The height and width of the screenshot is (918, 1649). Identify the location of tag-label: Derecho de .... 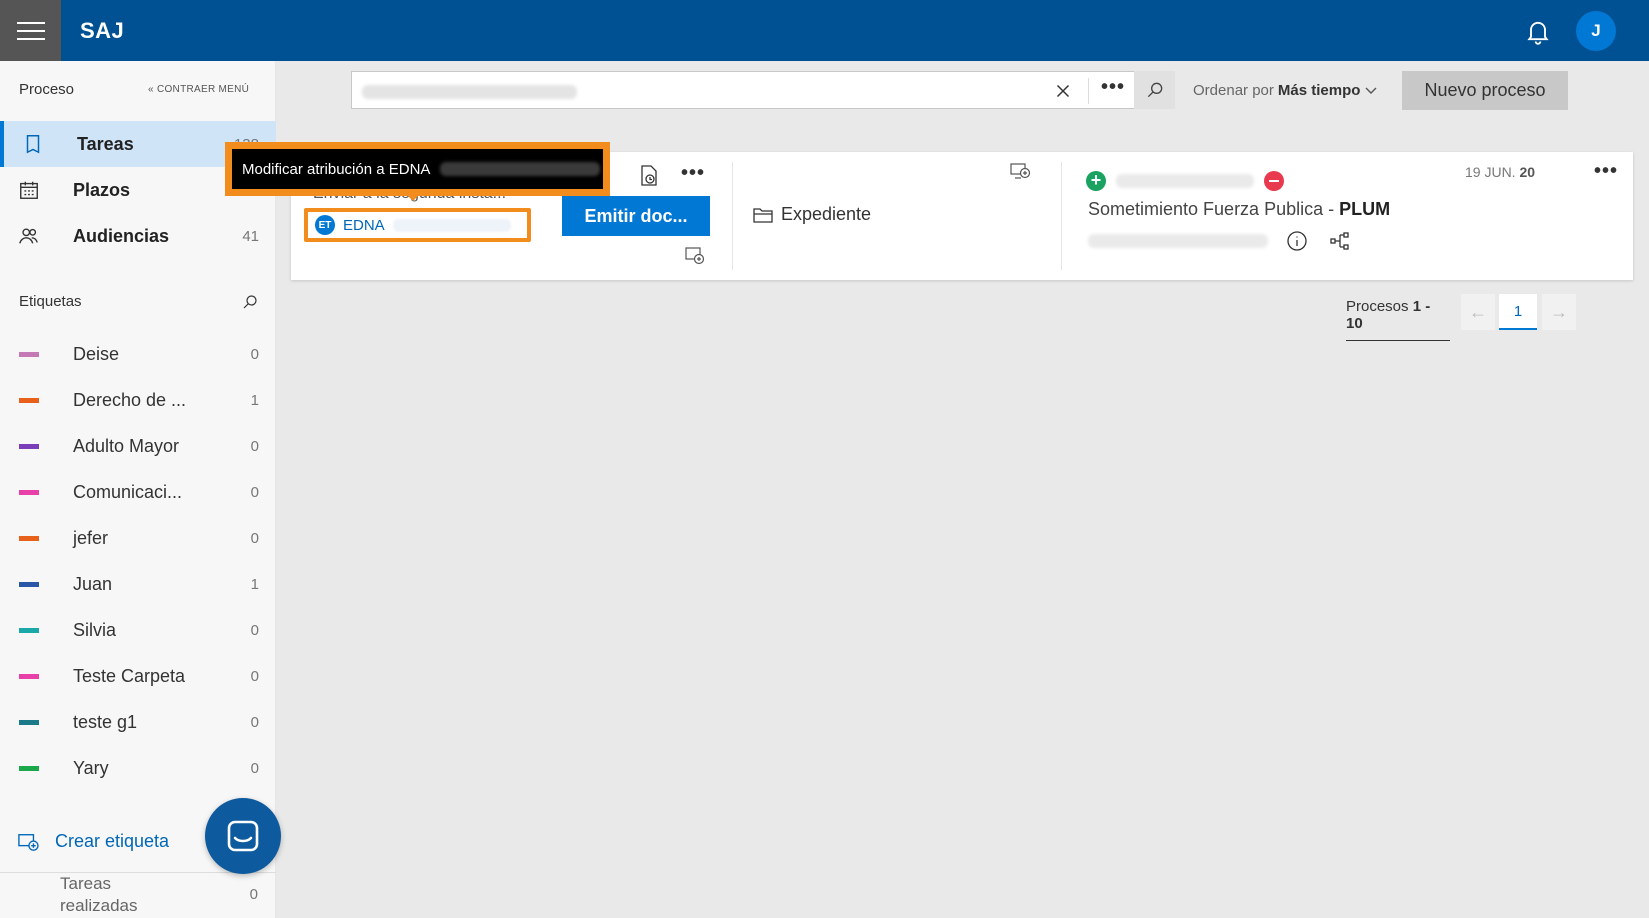
(130, 400).